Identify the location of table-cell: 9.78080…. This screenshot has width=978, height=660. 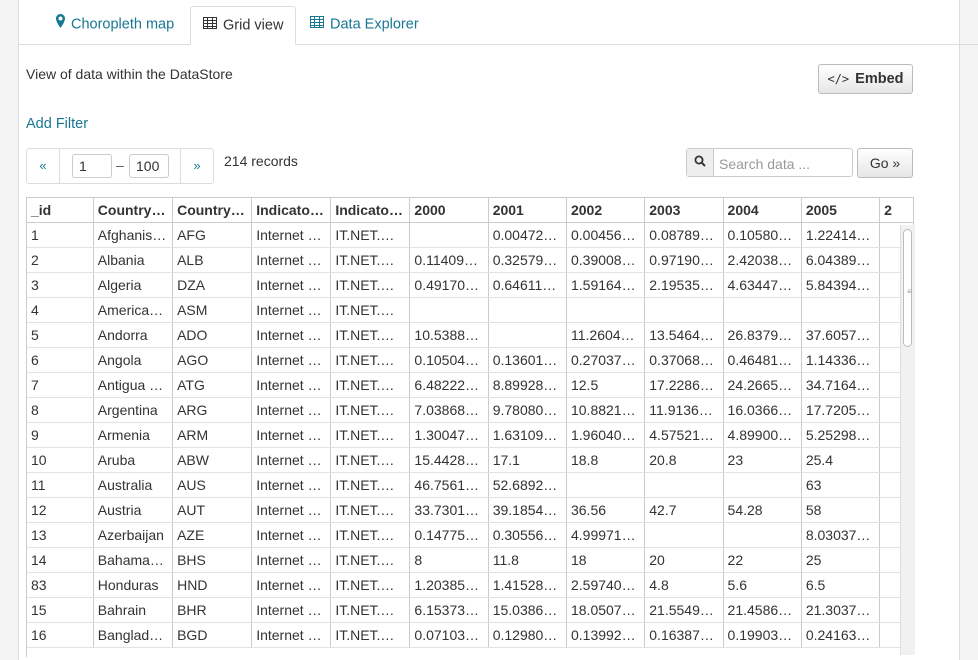
(527, 410).